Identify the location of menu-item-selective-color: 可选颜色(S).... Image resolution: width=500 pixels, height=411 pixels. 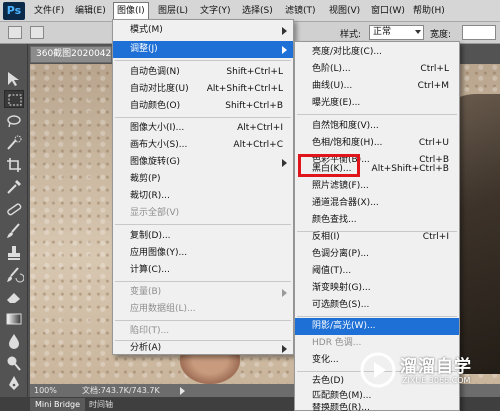
(377, 305).